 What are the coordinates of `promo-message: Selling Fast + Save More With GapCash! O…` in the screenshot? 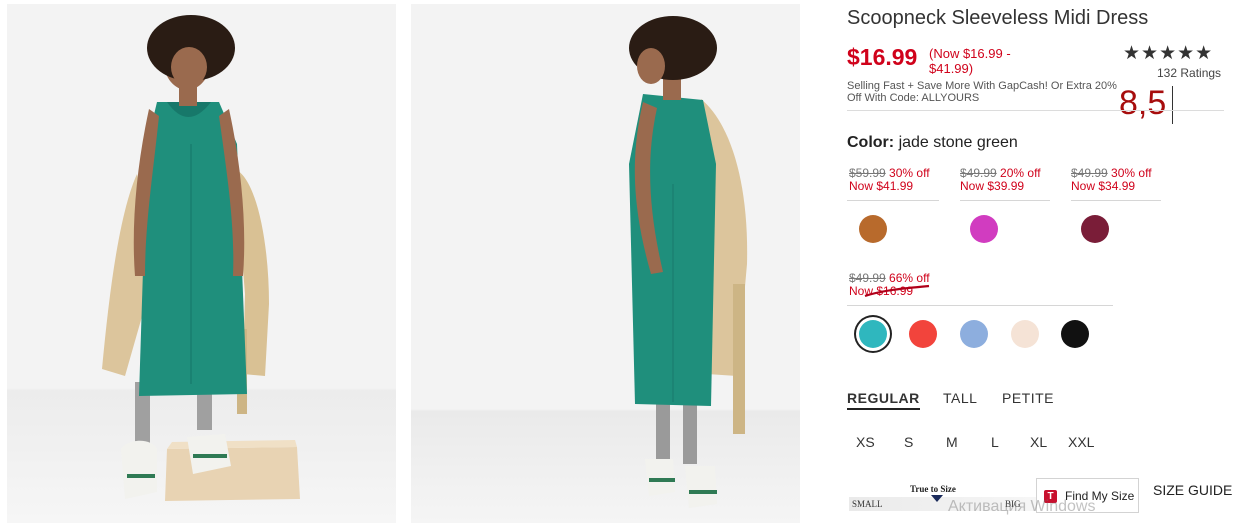 It's located at (982, 92).